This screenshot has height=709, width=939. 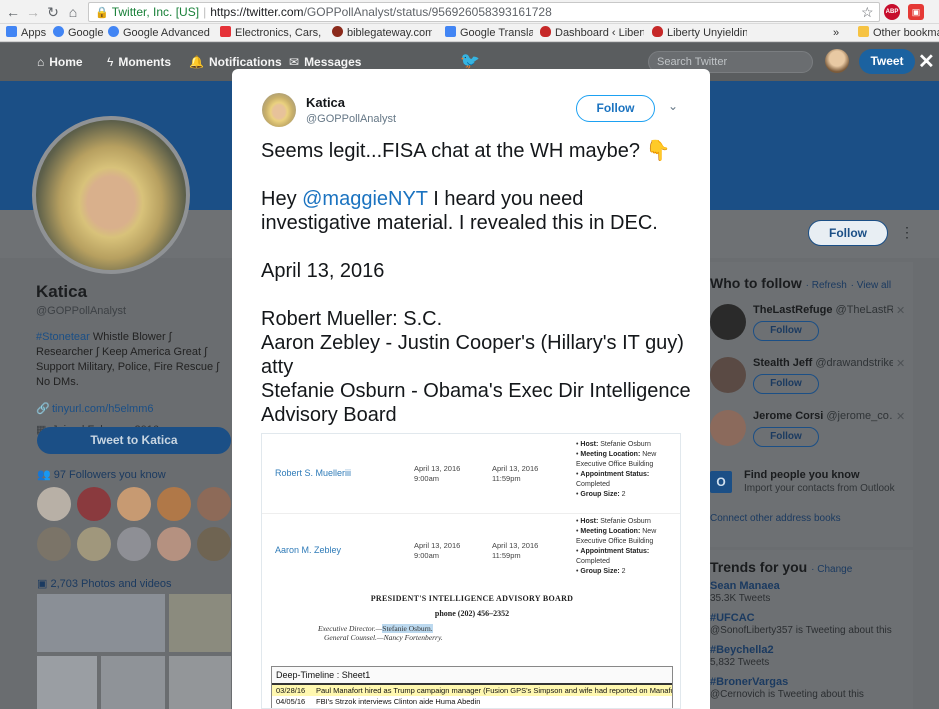 What do you see at coordinates (111, 195) in the screenshot?
I see `profile-avatar` at bounding box center [111, 195].